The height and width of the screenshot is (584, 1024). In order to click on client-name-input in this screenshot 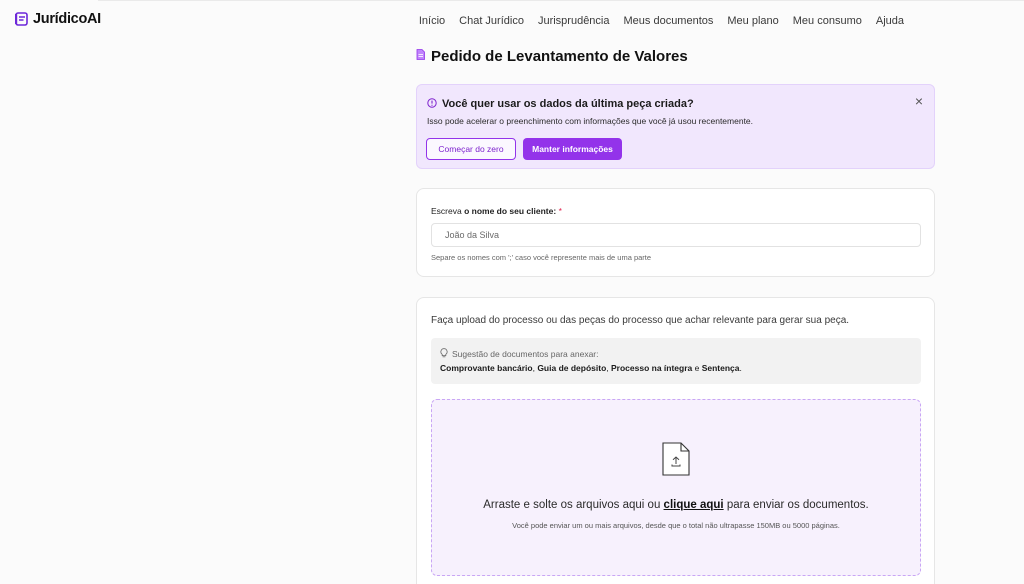, I will do `click(676, 235)`.